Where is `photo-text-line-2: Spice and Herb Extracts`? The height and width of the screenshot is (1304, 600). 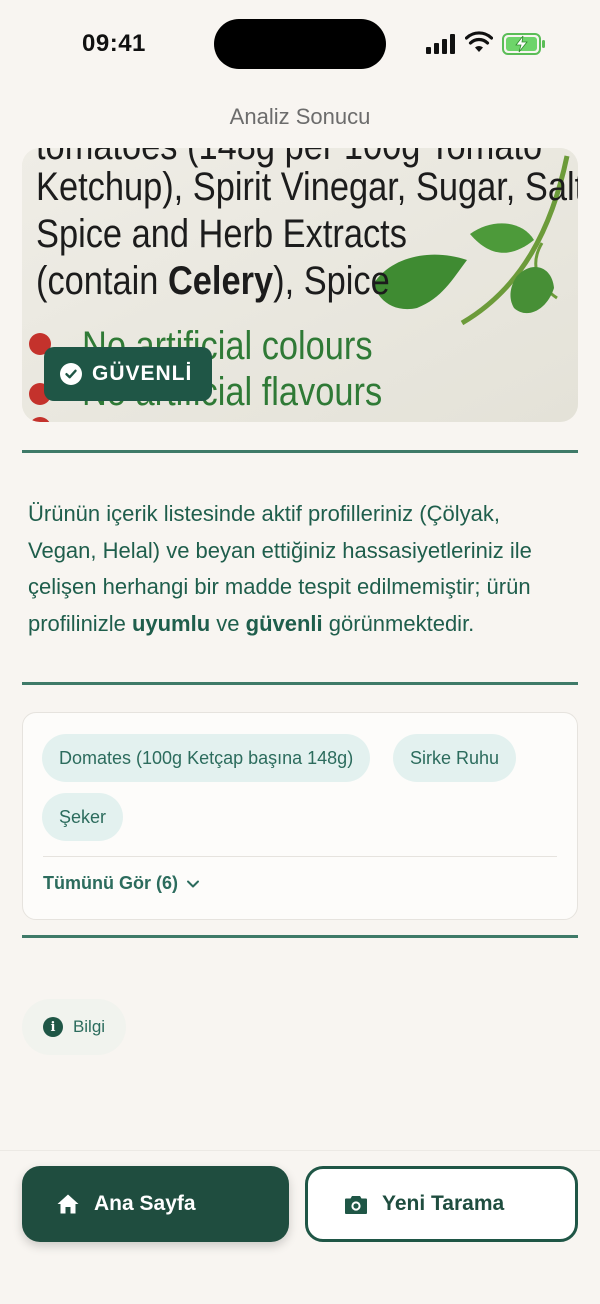 photo-text-line-2: Spice and Herb Extracts is located at coordinates (221, 234).